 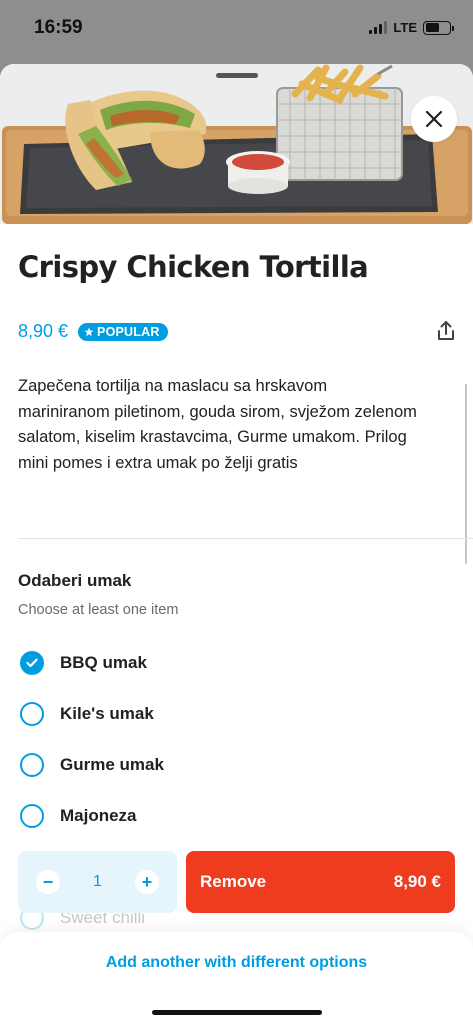 What do you see at coordinates (237, 75) in the screenshot?
I see `sheet-grabber` at bounding box center [237, 75].